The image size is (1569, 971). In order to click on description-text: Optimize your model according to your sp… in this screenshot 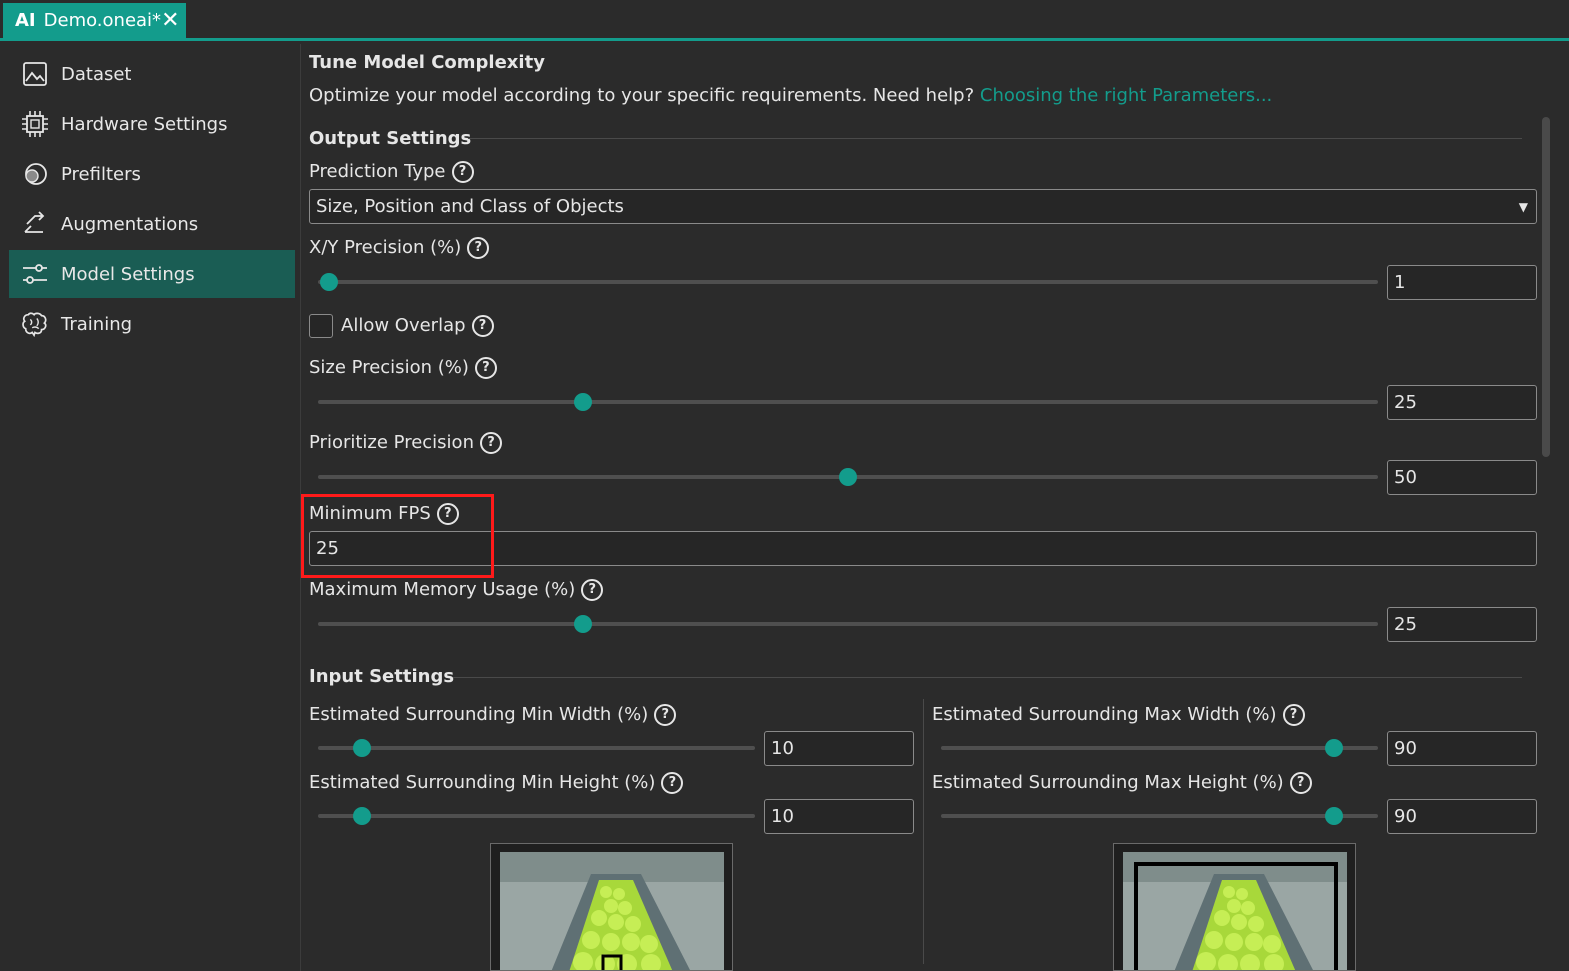, I will do `click(642, 95)`.